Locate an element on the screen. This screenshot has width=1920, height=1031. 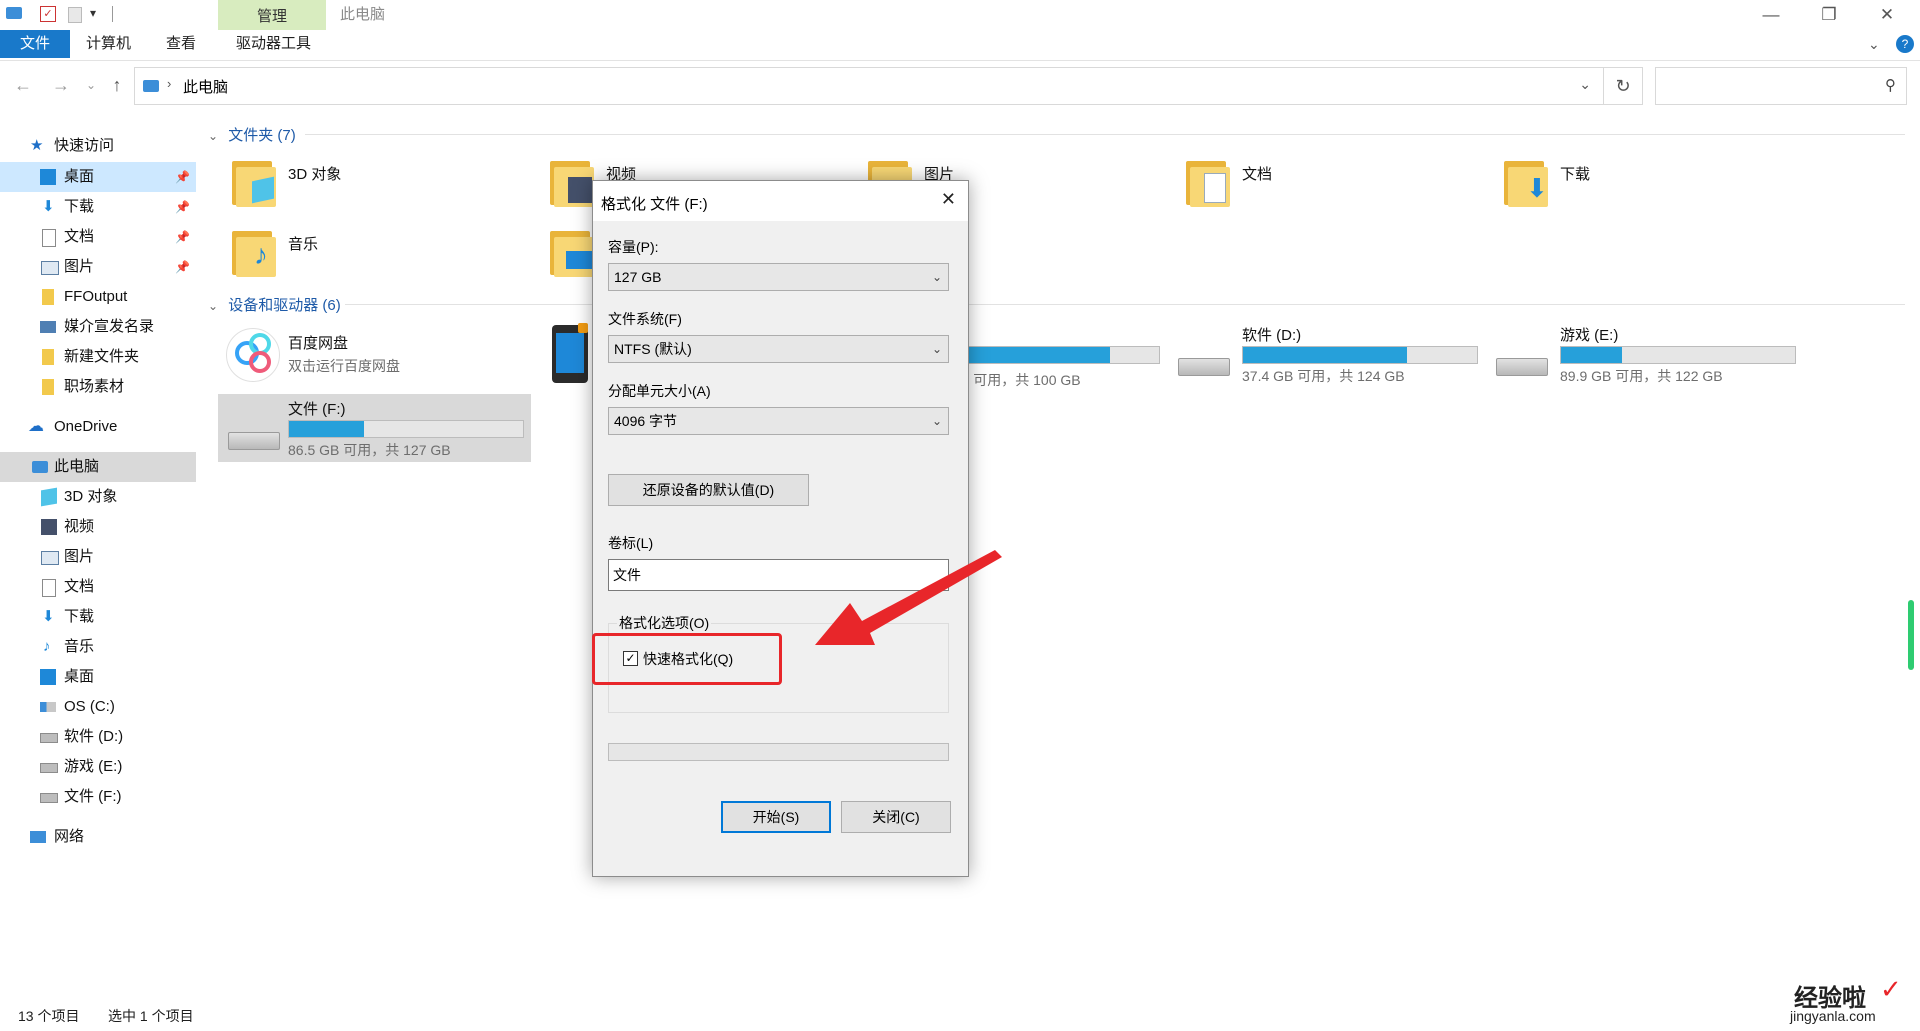
sidebar-item-pictures: 图片 📌 is located at coordinates (98, 267).